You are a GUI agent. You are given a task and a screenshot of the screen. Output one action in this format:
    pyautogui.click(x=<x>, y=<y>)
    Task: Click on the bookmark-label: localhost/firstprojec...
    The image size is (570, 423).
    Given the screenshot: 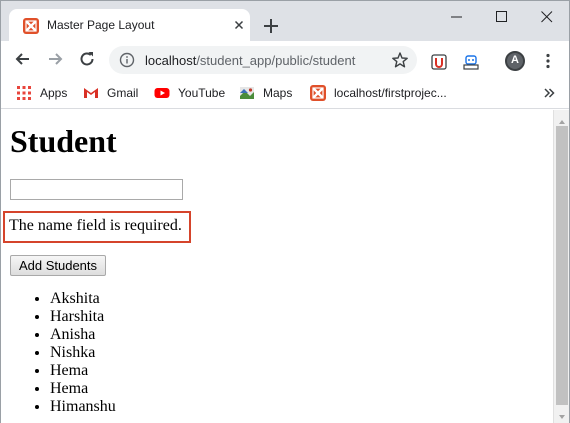 What is the action you would take?
    pyautogui.click(x=390, y=93)
    